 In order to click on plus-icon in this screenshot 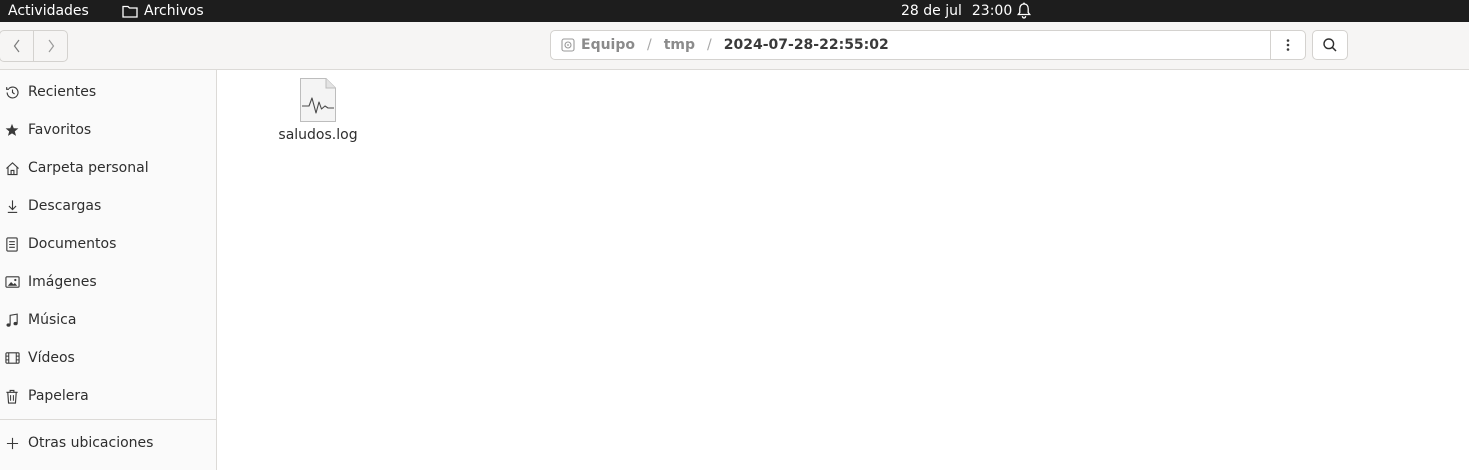, I will do `click(12, 443)`.